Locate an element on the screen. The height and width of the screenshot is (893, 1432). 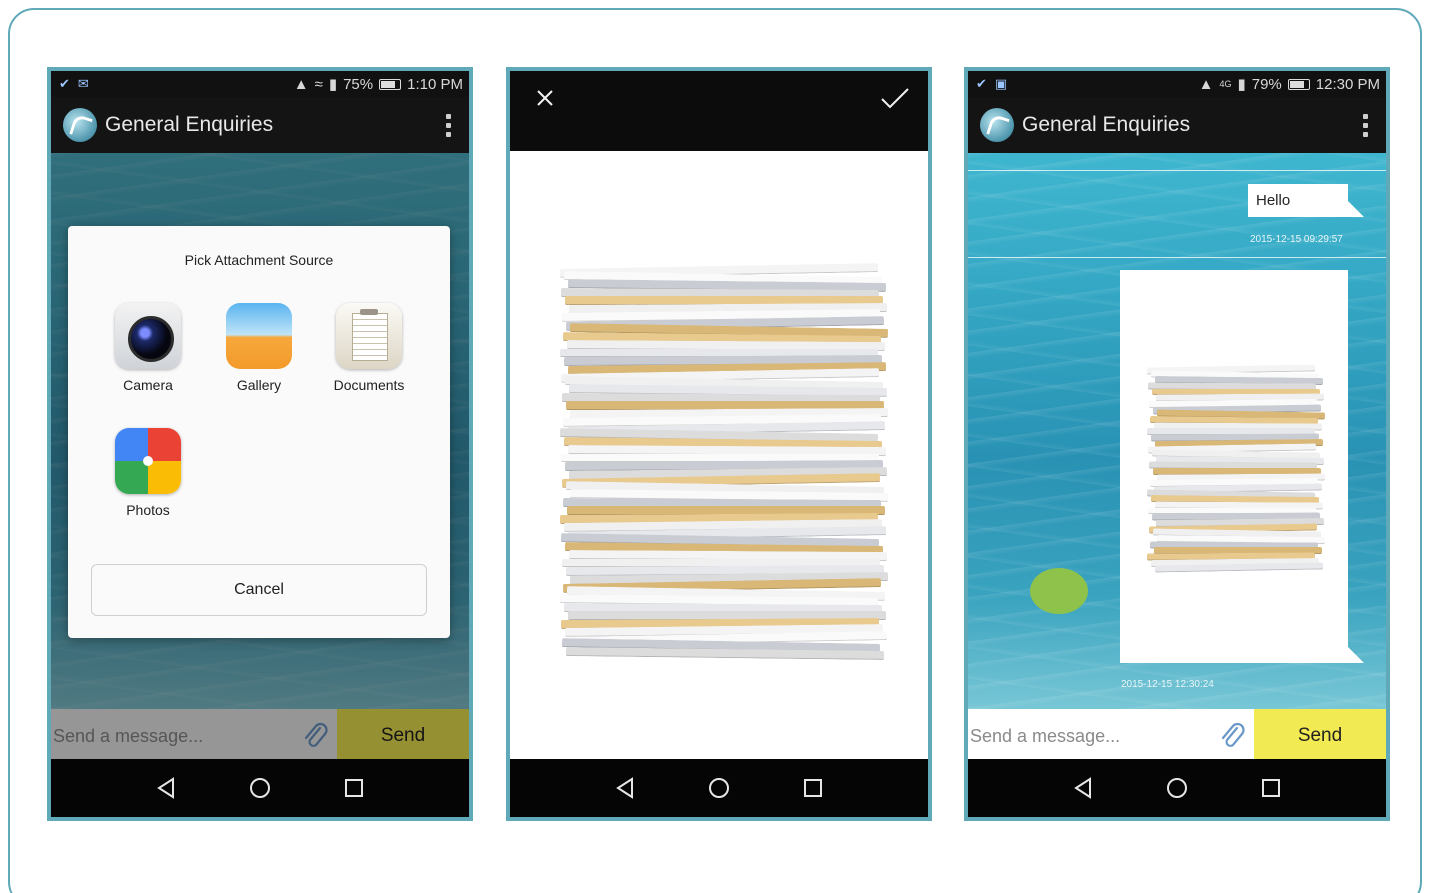
cancel-button: Cancel is located at coordinates (259, 590).